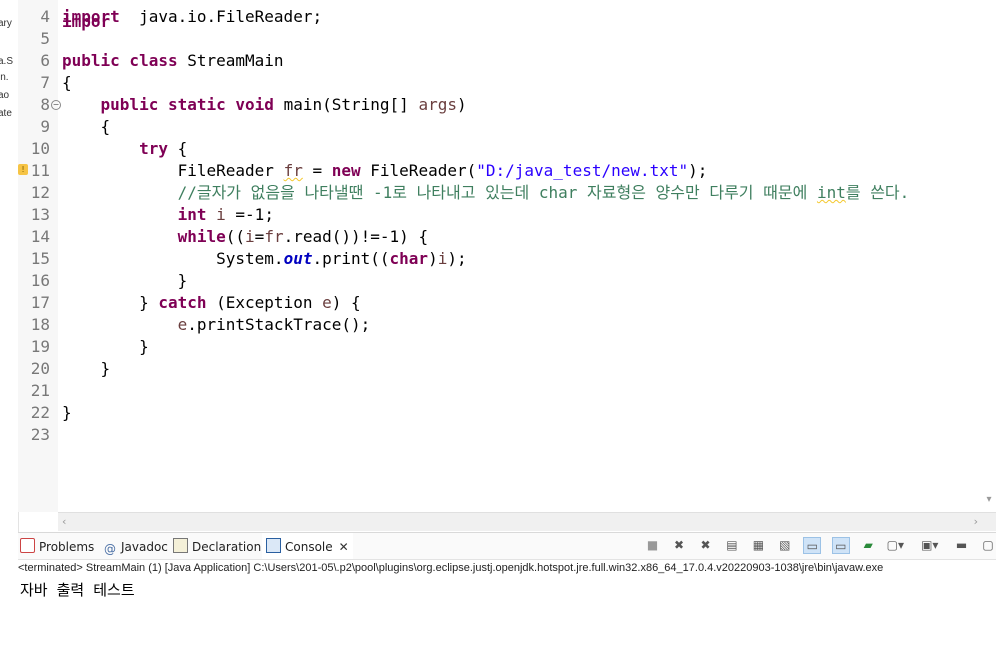  What do you see at coordinates (868, 545) in the screenshot?
I see `pin-console-icon: ▰` at bounding box center [868, 545].